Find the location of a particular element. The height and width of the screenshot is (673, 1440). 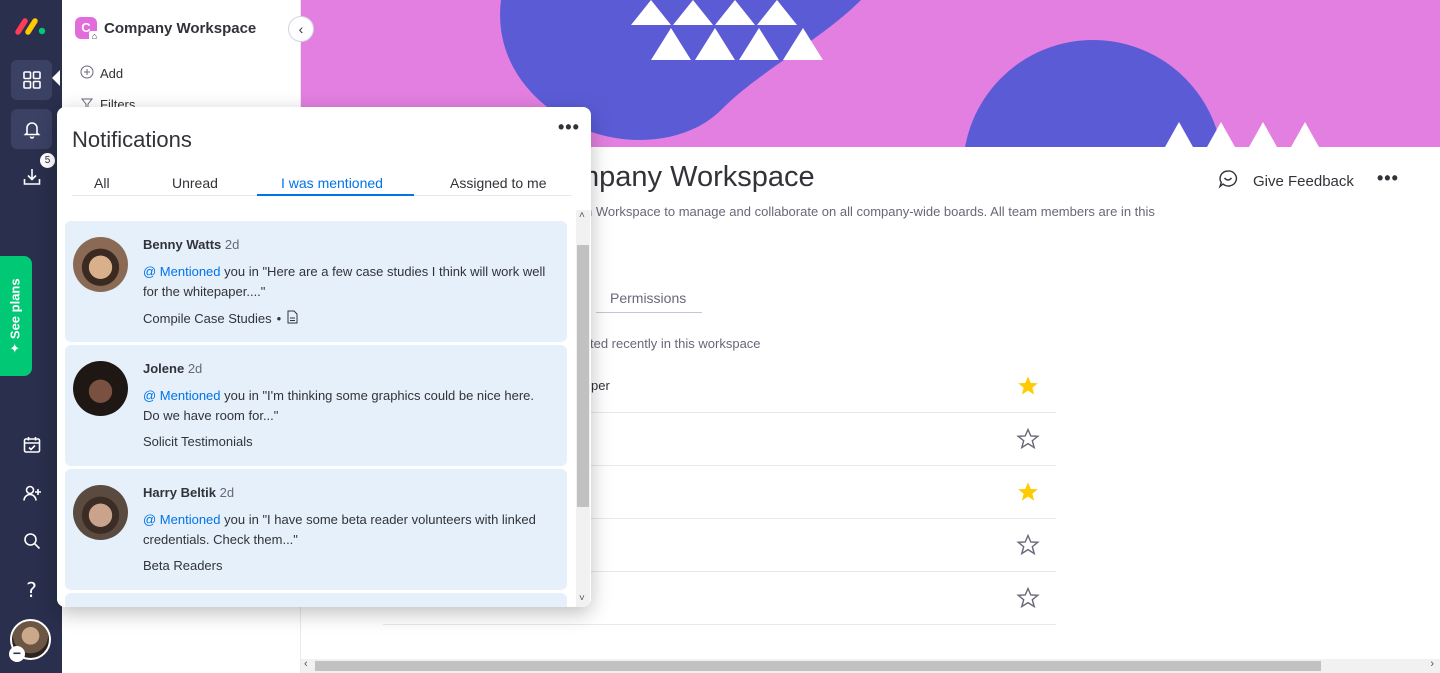

board-link-label: Compile Case Studies is located at coordinates (207, 318).